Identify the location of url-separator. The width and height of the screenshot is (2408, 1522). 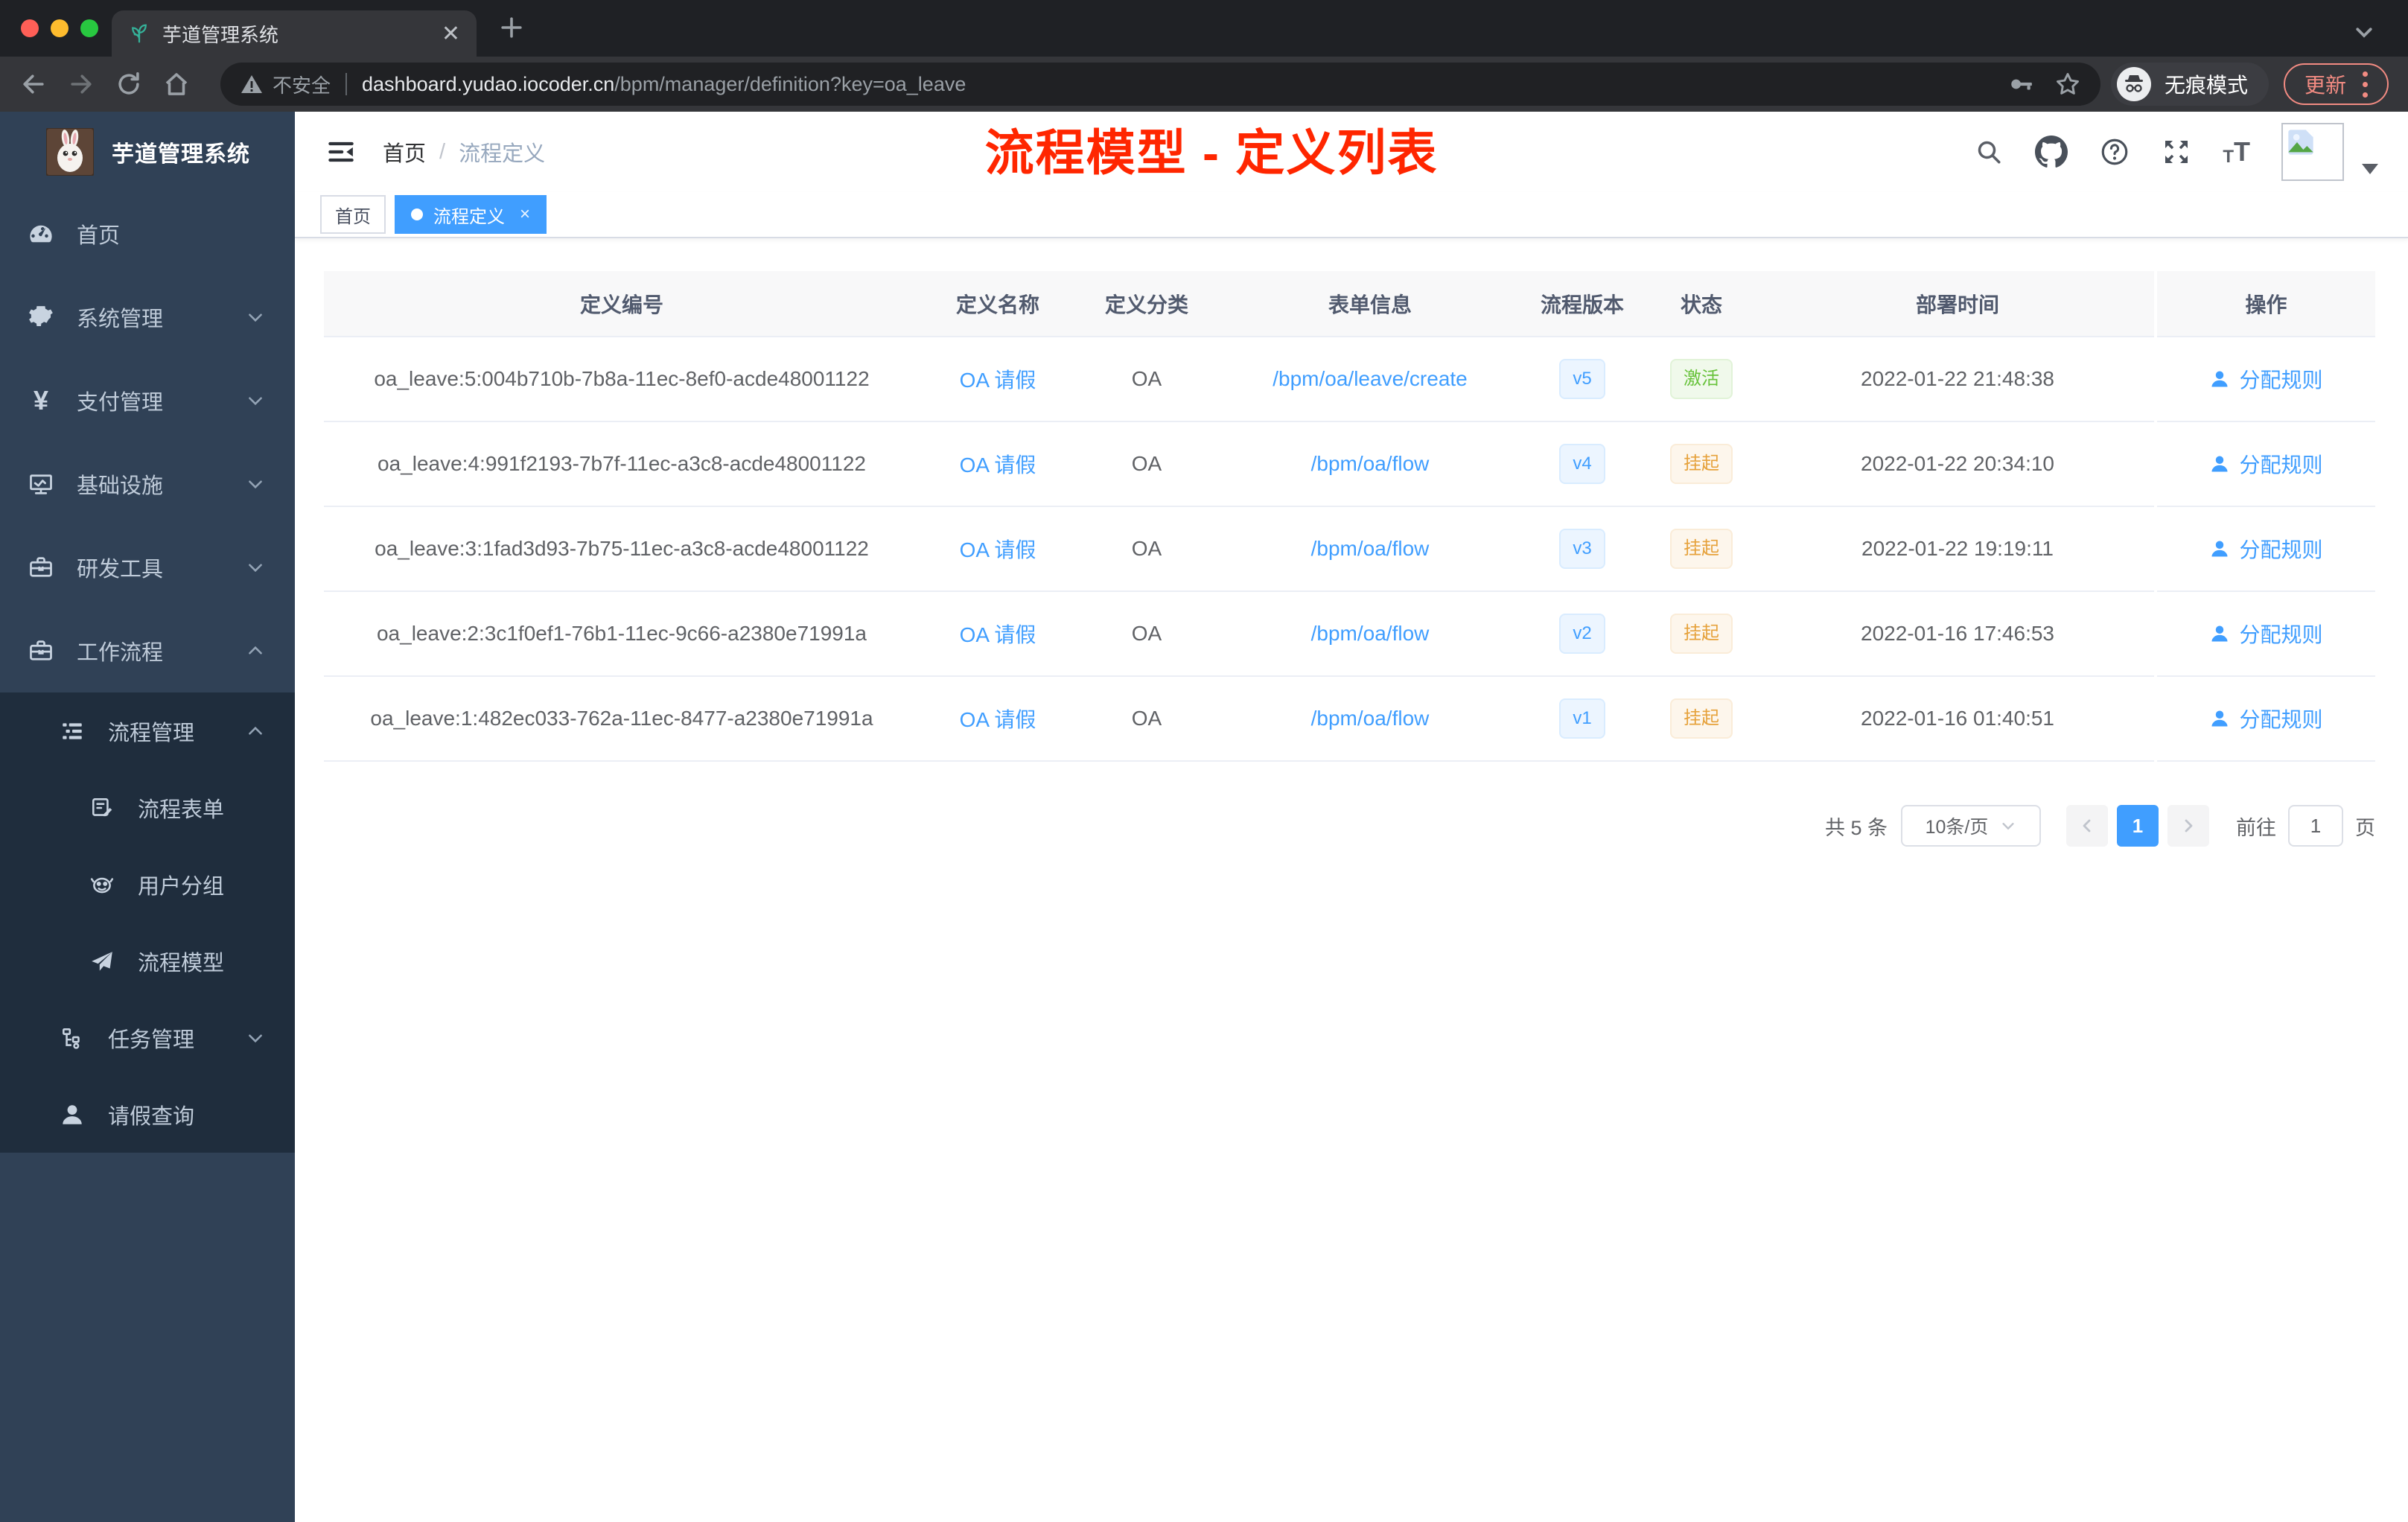
(346, 84).